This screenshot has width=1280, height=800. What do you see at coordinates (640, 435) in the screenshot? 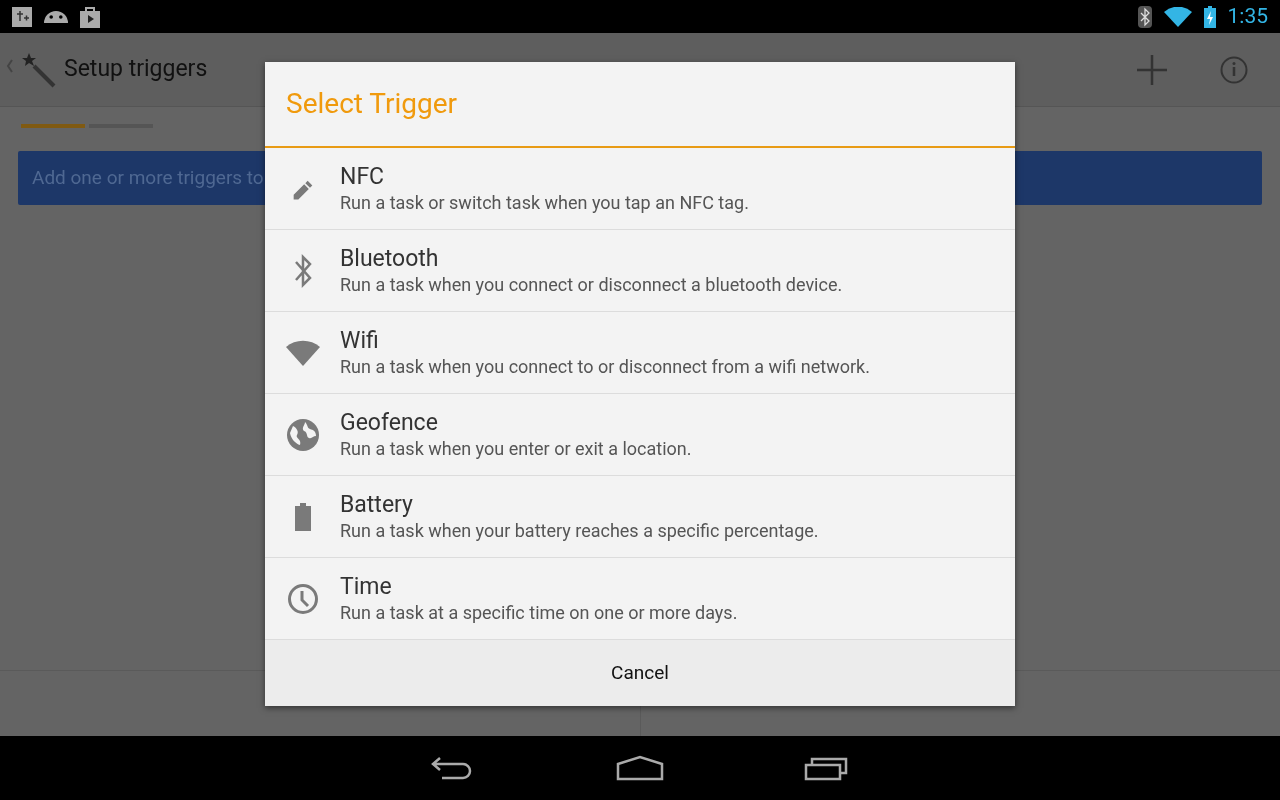
I see `trigger-list-item: Geofence Run a task when you enter or exit a location.` at bounding box center [640, 435].